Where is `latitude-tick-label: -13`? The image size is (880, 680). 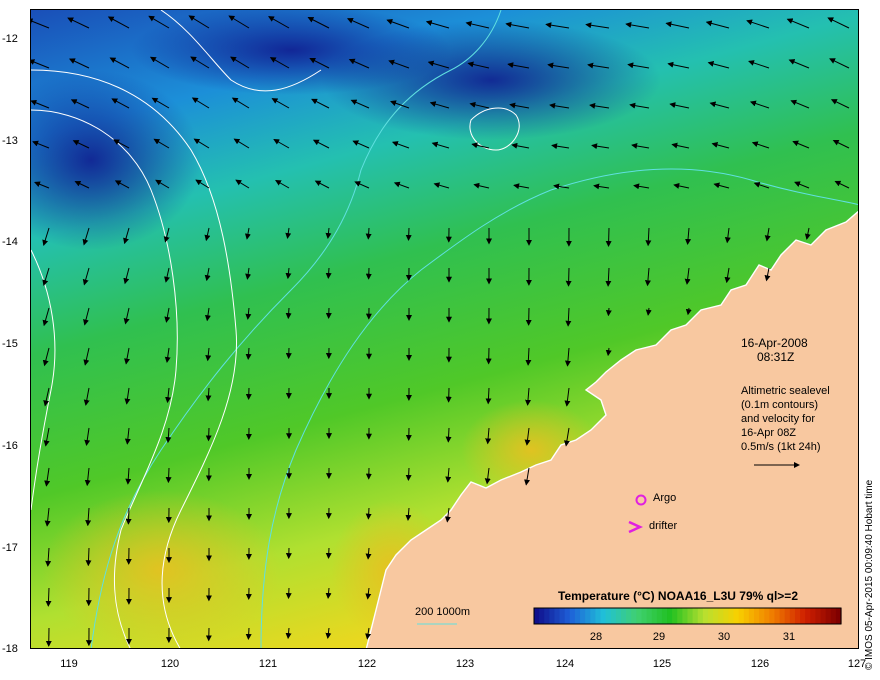
latitude-tick-label: -13 is located at coordinates (10, 141).